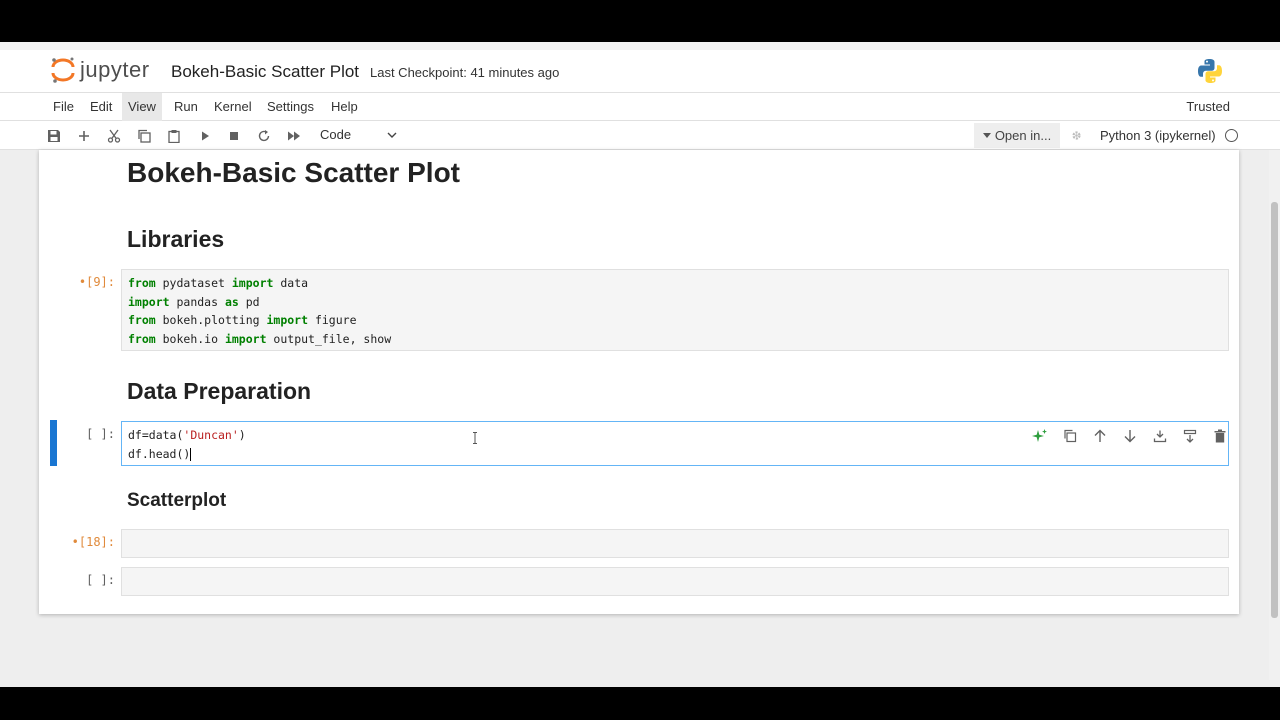 This screenshot has width=1280, height=720. I want to click on kernel-status-icon, so click(1231, 135).